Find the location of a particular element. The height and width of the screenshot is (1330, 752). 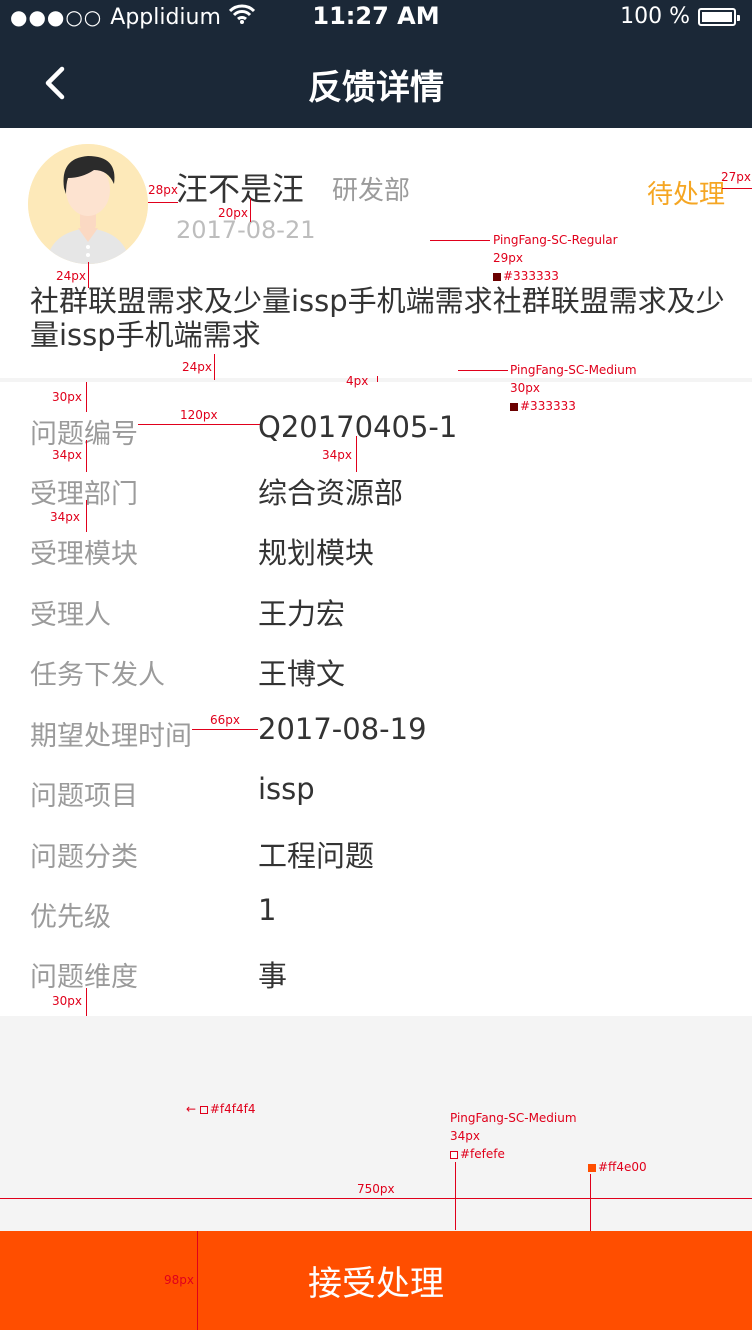

accept-button: 接受处理 is located at coordinates (376, 1280).